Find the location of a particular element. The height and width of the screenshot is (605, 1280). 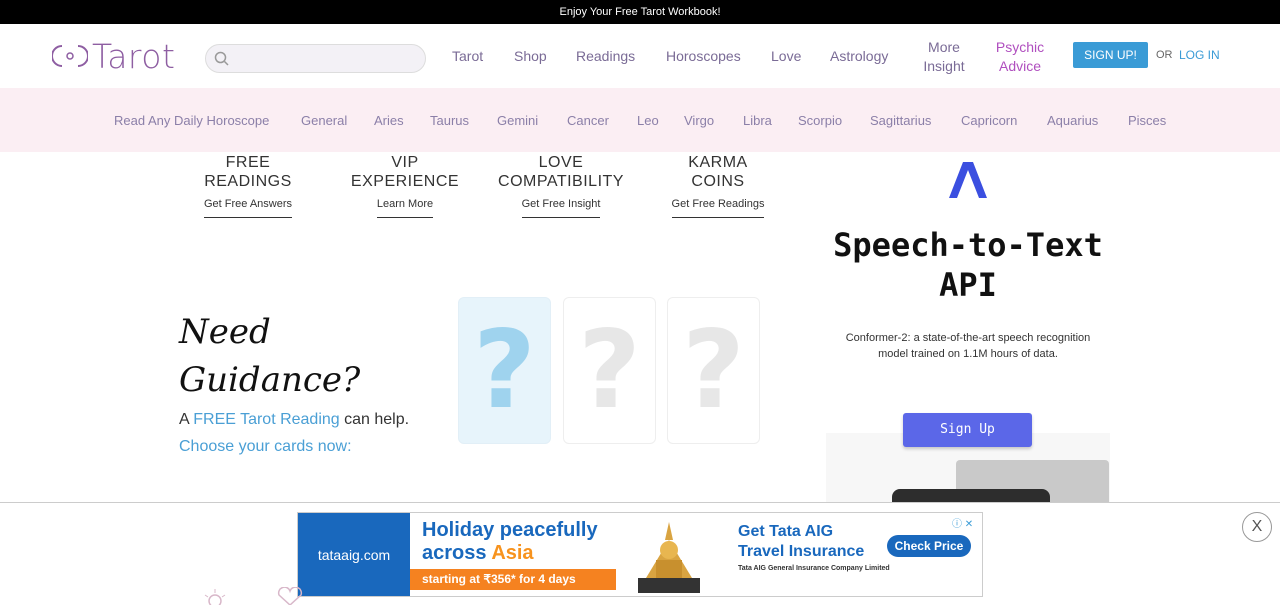

adchoices-icon: ⓘ ✕ is located at coordinates (962, 522).